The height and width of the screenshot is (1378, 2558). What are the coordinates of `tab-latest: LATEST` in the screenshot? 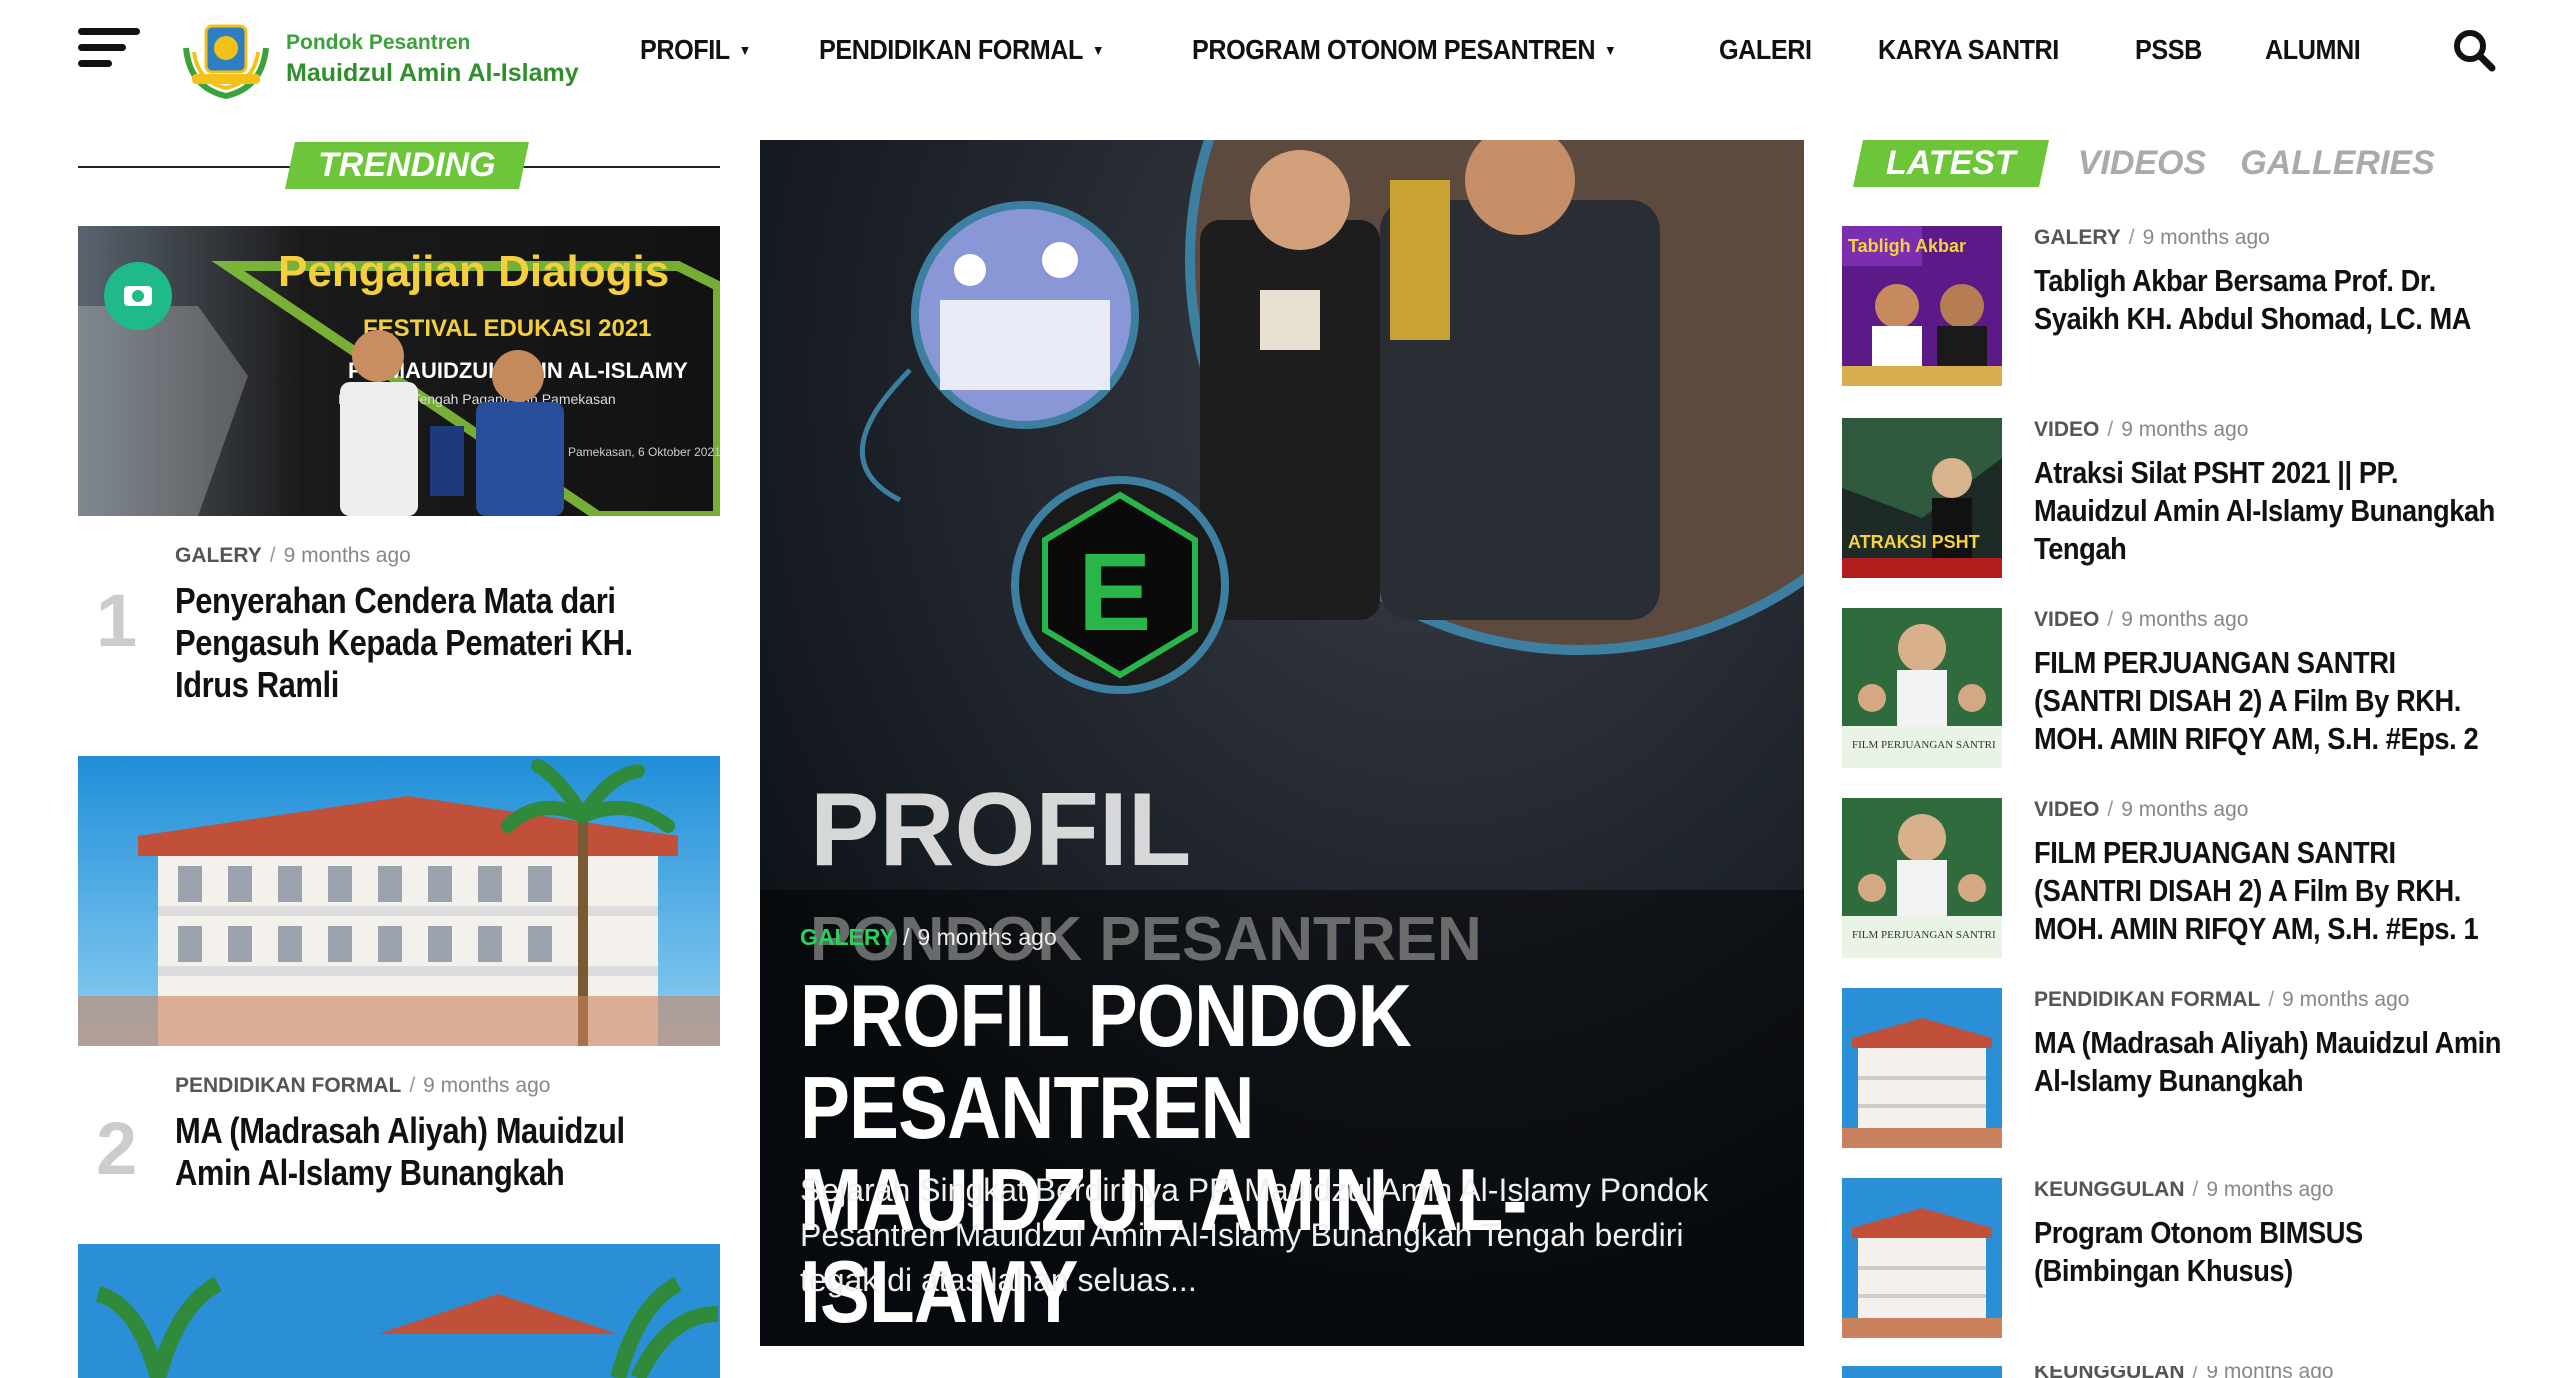 It's located at (1951, 163).